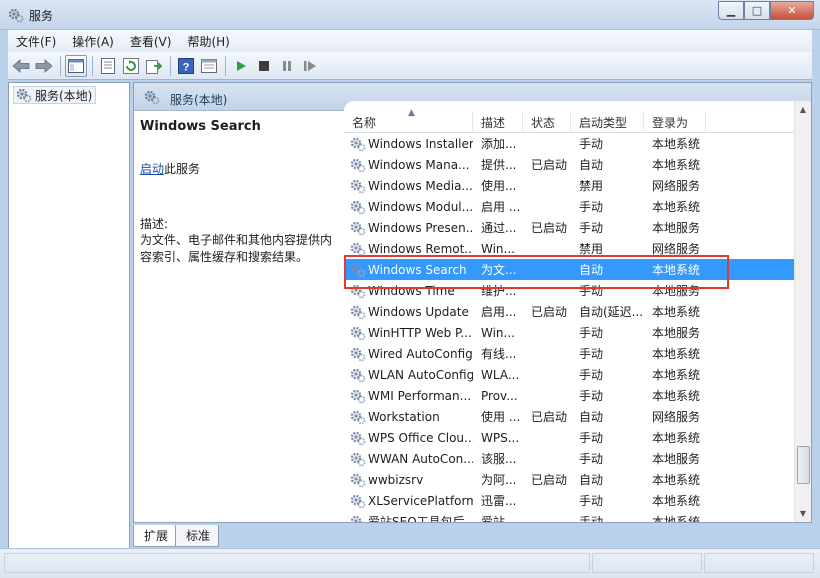  Describe the element at coordinates (570, 164) in the screenshot. I see `service-row: Windows Mana... 提供... 已启动 自动 本地系统` at that location.